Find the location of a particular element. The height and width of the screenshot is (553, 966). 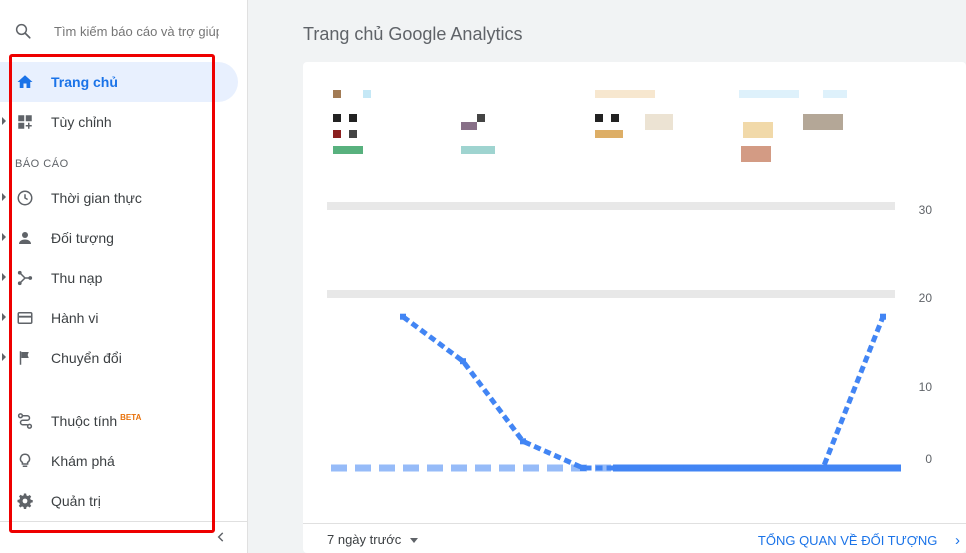

nav-item-customize-label: Tùy chỉnh is located at coordinates (81, 122).